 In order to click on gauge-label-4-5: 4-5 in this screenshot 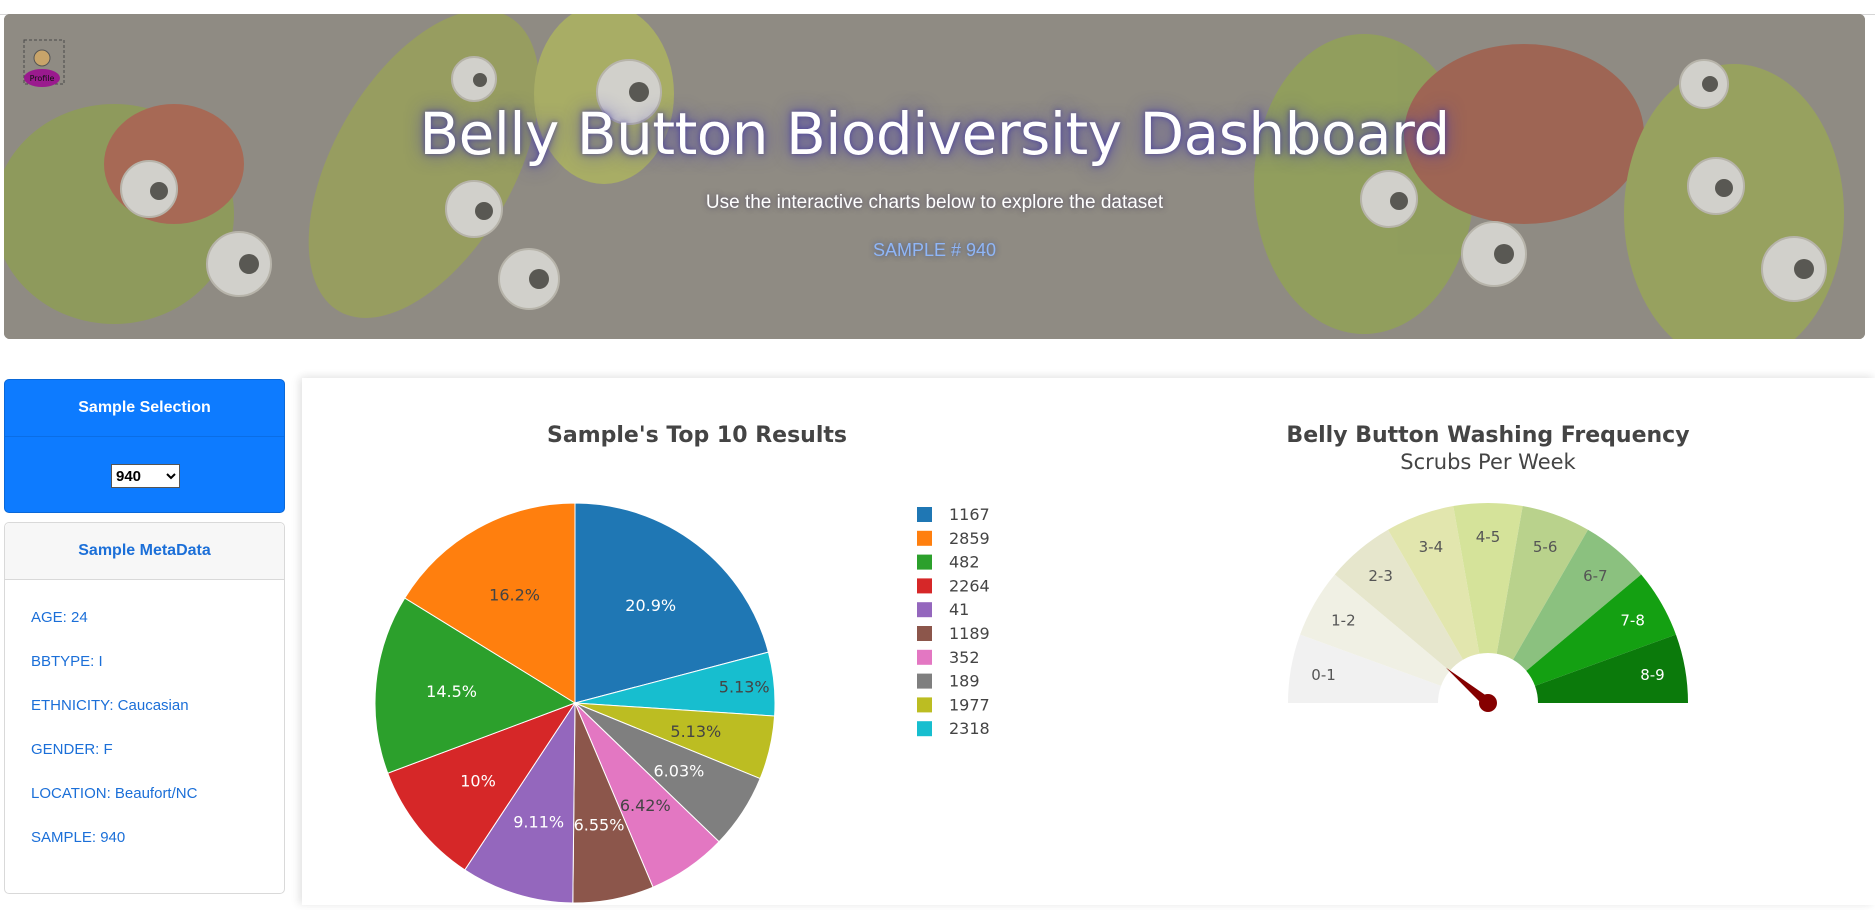, I will do `click(1488, 537)`.